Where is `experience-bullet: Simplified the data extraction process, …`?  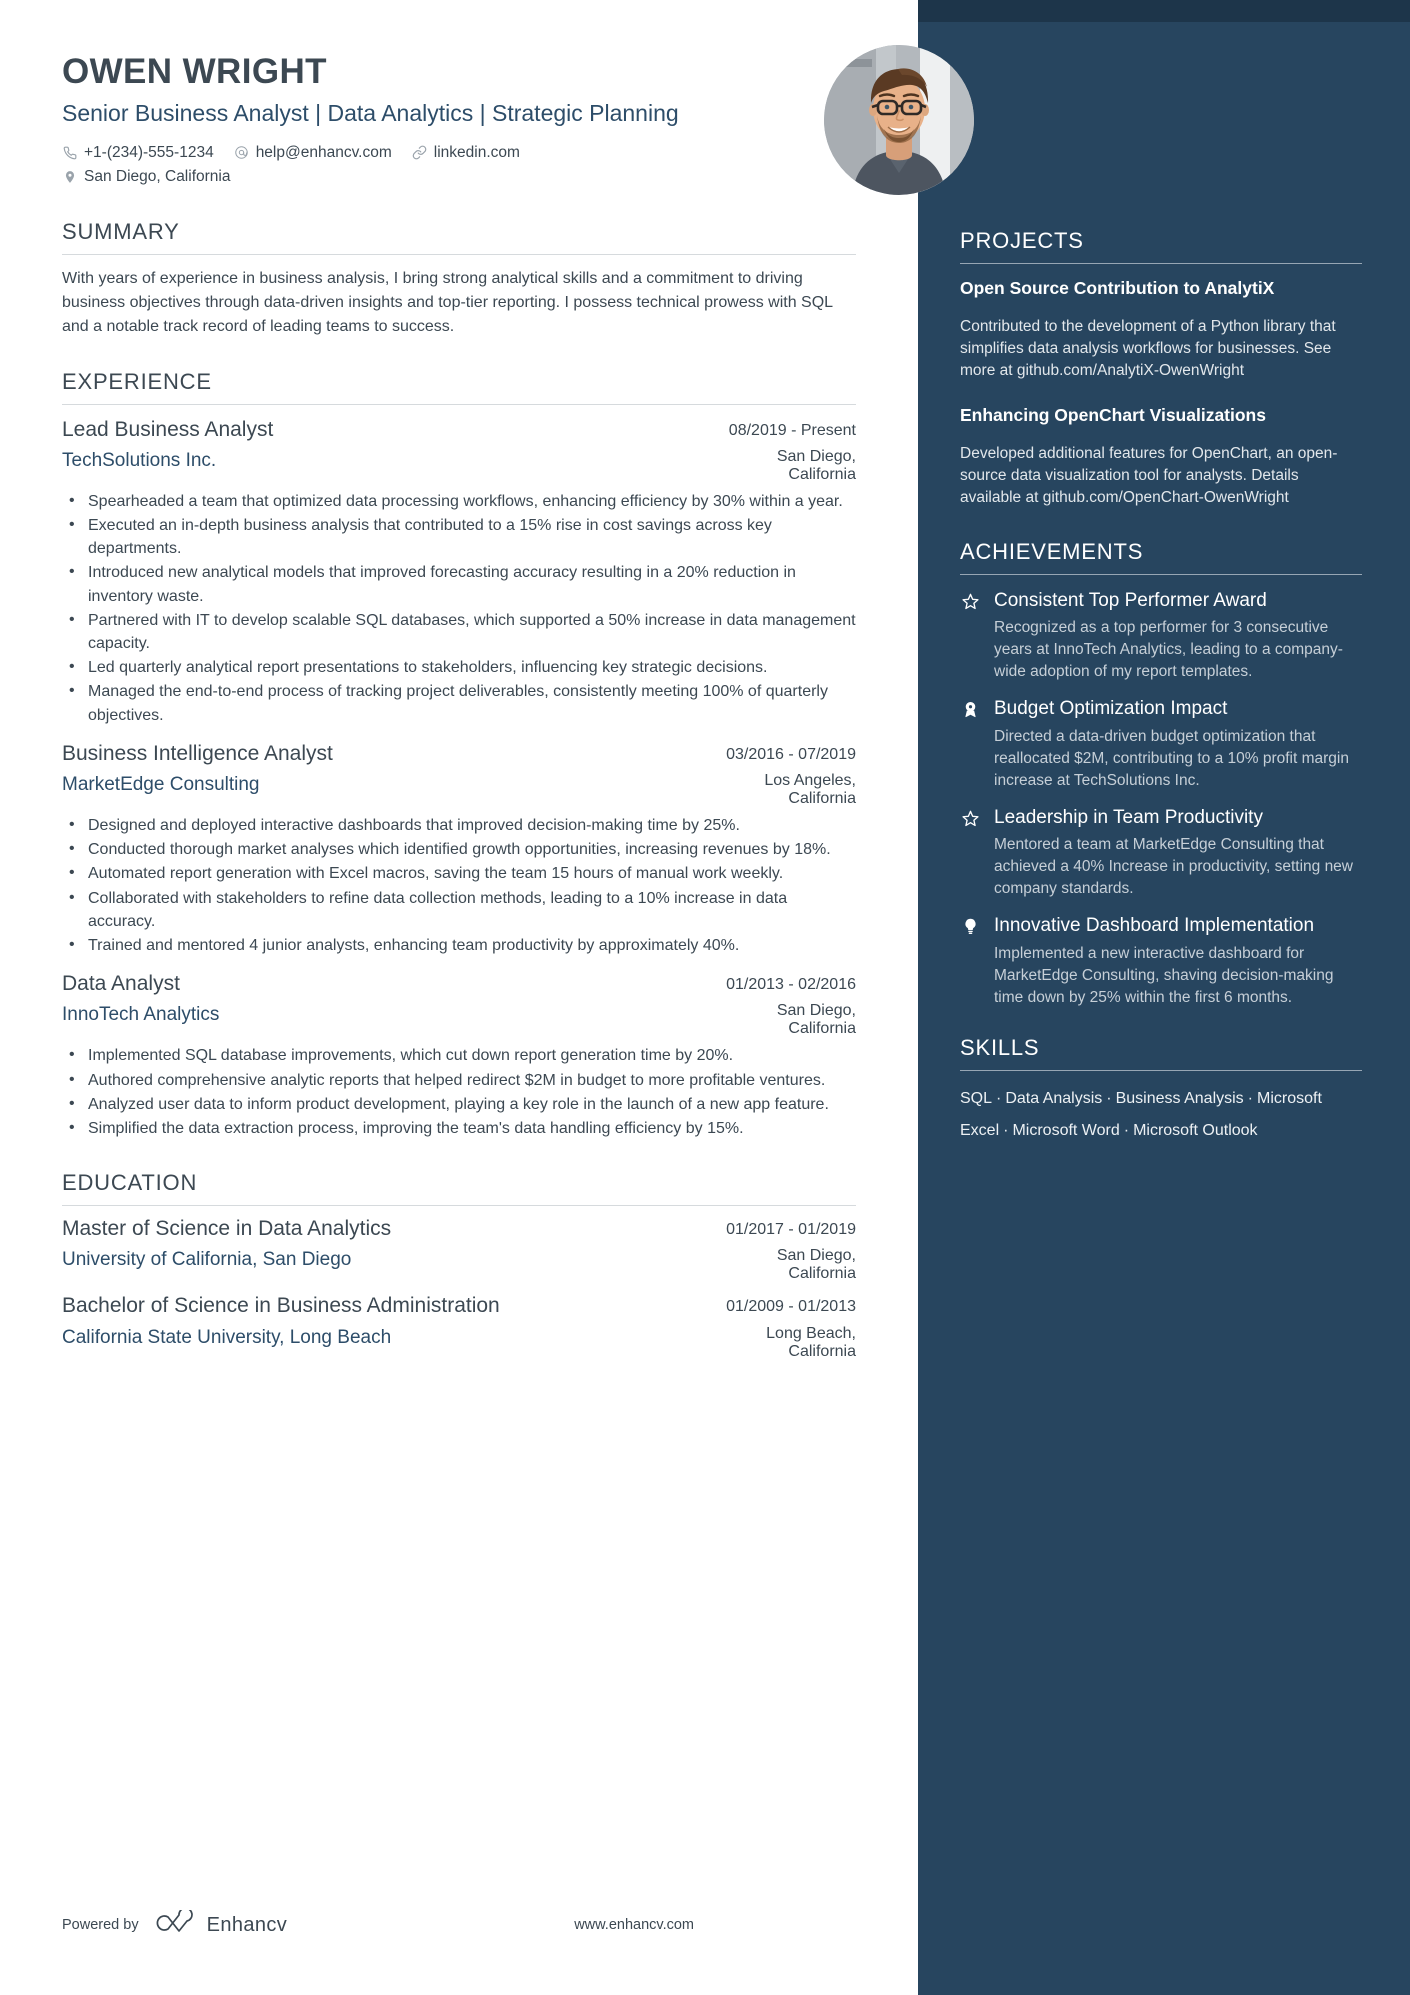
experience-bullet: Simplified the data extraction process, … is located at coordinates (459, 1128).